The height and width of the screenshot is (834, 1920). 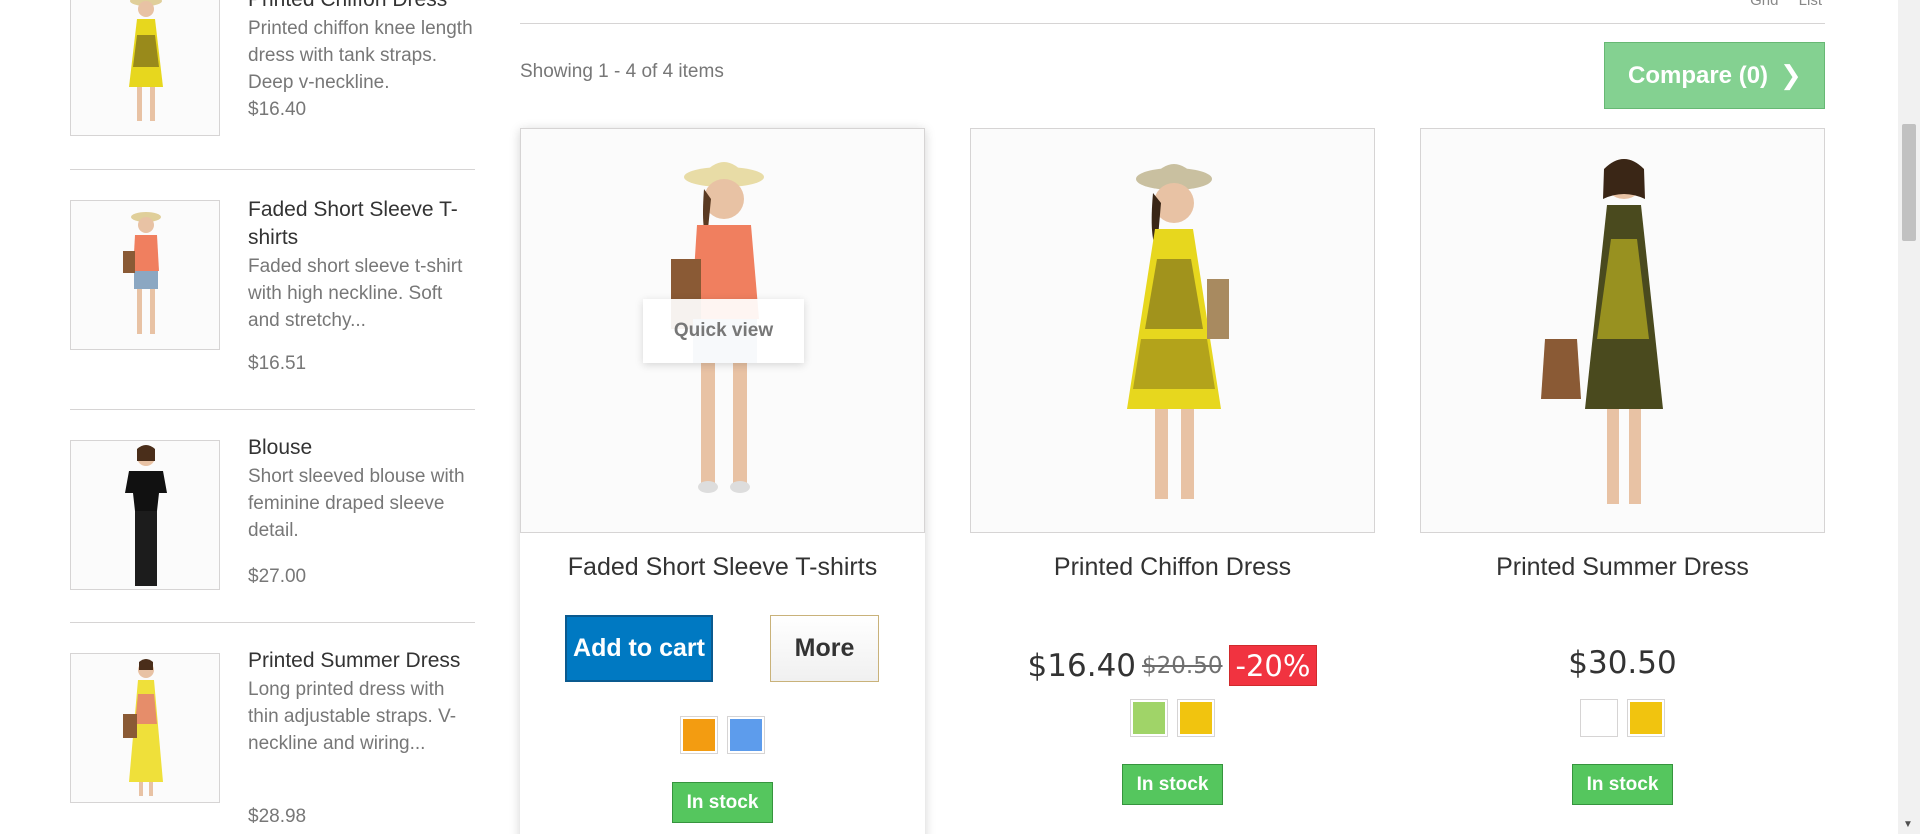 What do you see at coordinates (639, 648) in the screenshot?
I see `add-to-cart-button: Add to cart` at bounding box center [639, 648].